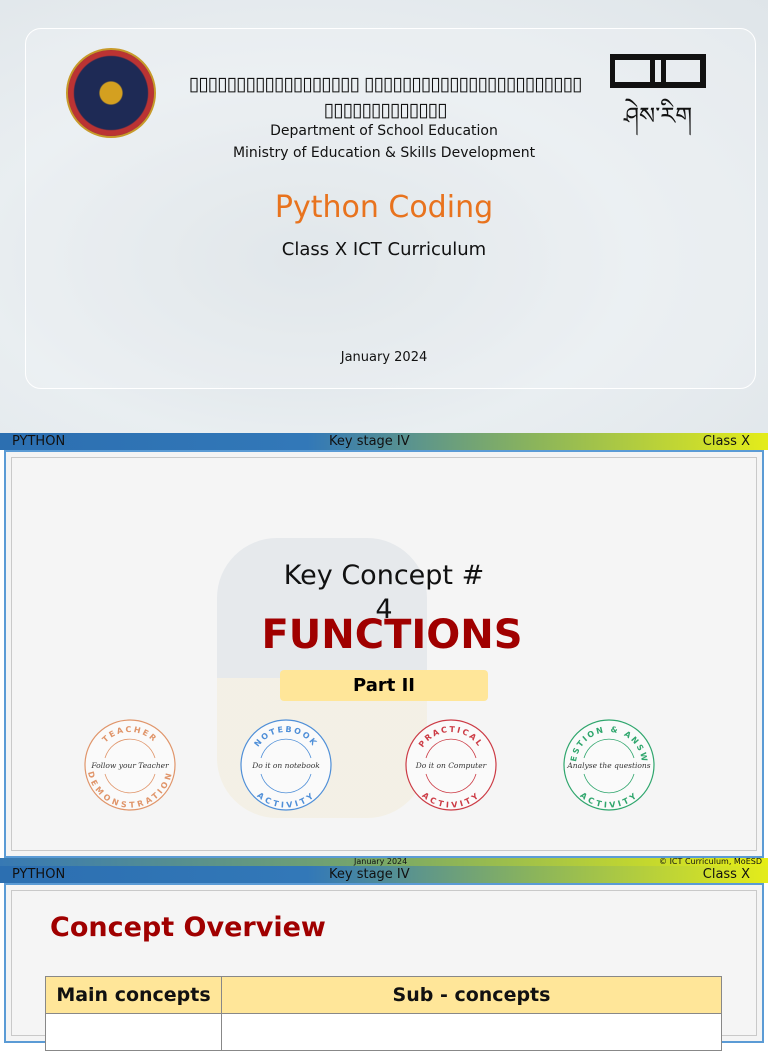 The image size is (768, 1051). What do you see at coordinates (188, 927) in the screenshot?
I see `slide-title: Concept Overview` at bounding box center [188, 927].